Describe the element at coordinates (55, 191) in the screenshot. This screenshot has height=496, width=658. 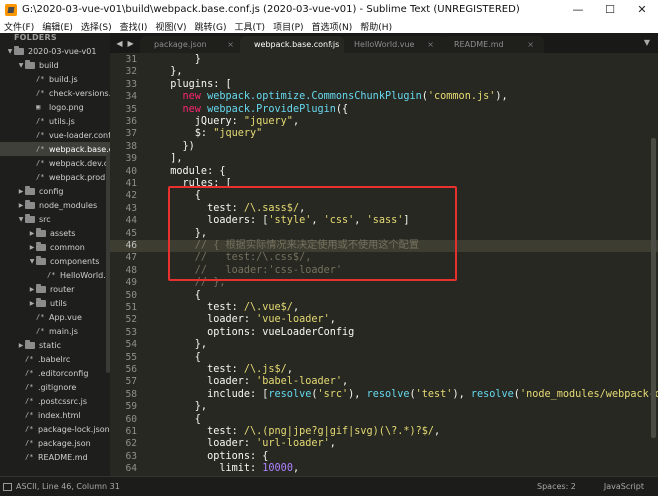
I see `sidebar-folder: ▶config` at that location.